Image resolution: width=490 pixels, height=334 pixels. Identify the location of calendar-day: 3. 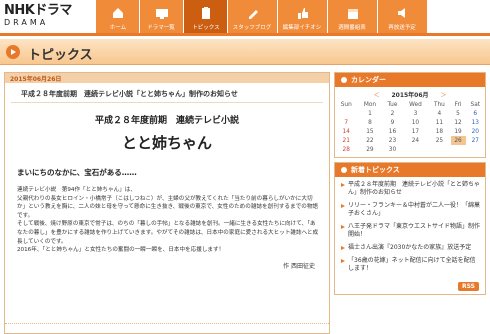
(415, 113).